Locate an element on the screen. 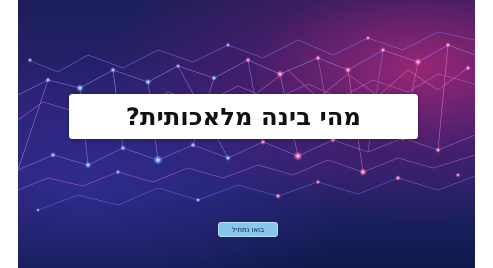  title-box: מהי בינה מלאכותית? is located at coordinates (243, 116).